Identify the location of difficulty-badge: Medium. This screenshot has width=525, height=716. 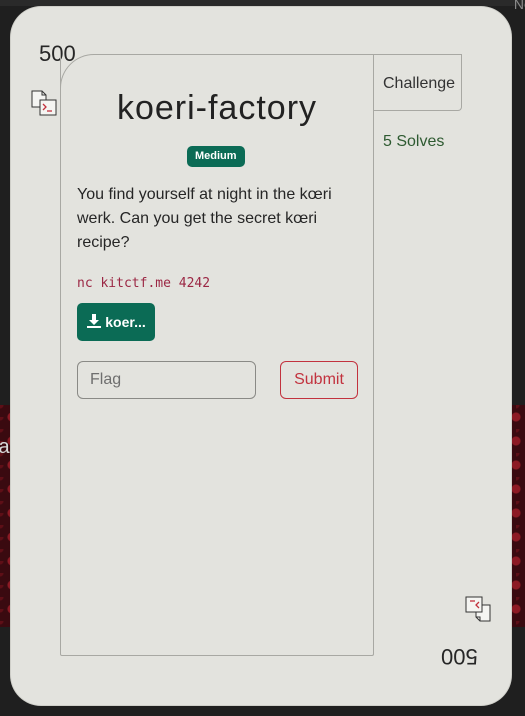
(216, 156).